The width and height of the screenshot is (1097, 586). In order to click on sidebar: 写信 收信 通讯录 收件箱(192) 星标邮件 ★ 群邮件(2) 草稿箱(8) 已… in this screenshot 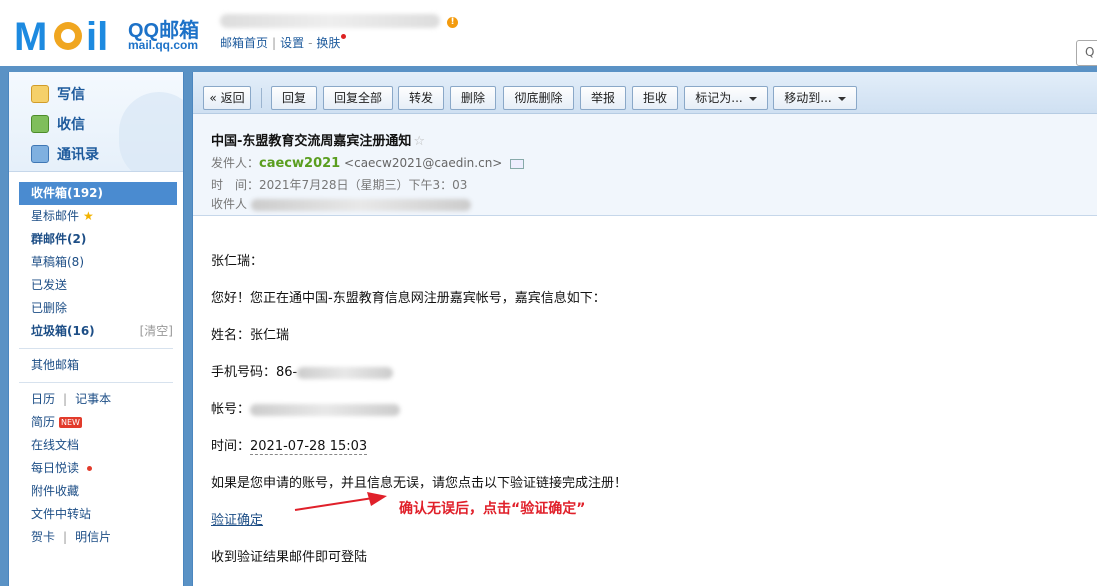, I will do `click(96, 329)`.